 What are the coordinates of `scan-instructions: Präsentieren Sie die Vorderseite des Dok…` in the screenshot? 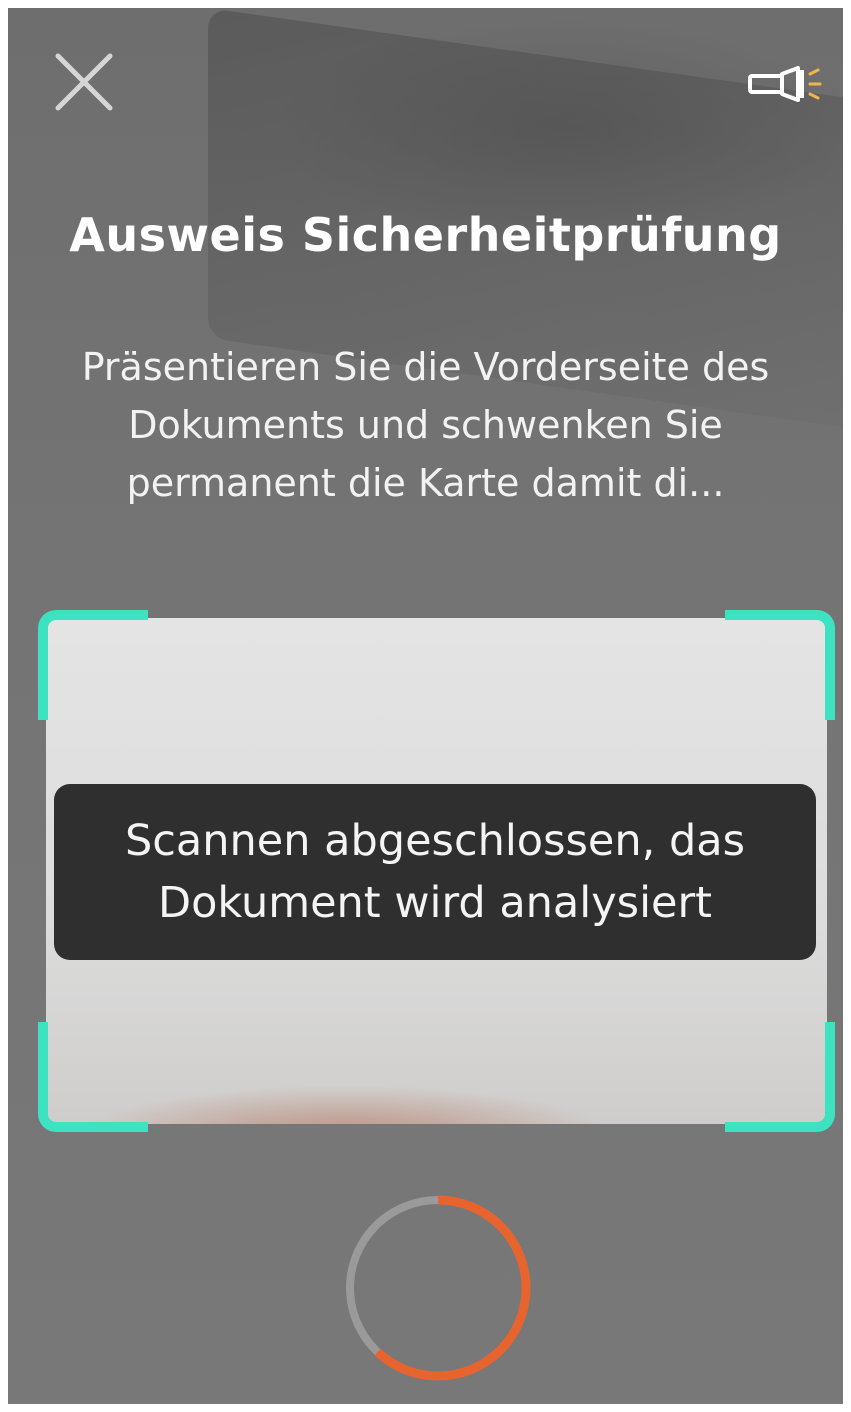 It's located at (425, 425).